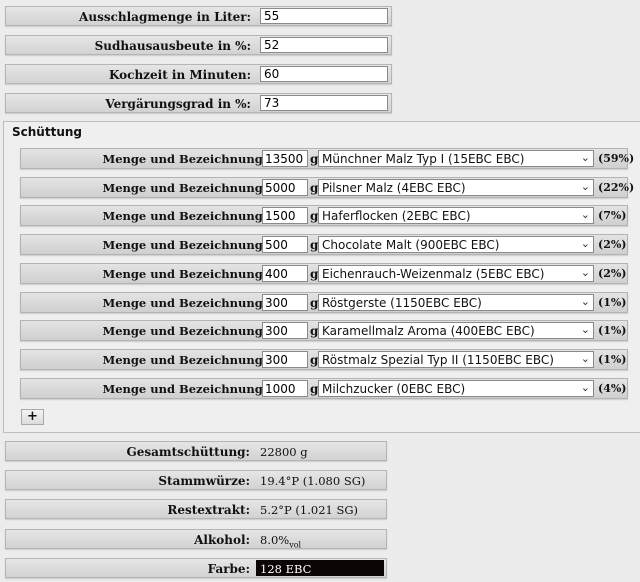 The height and width of the screenshot is (582, 640). I want to click on param-row-kochzeit: Kochzeit in Minuten:, so click(198, 74).